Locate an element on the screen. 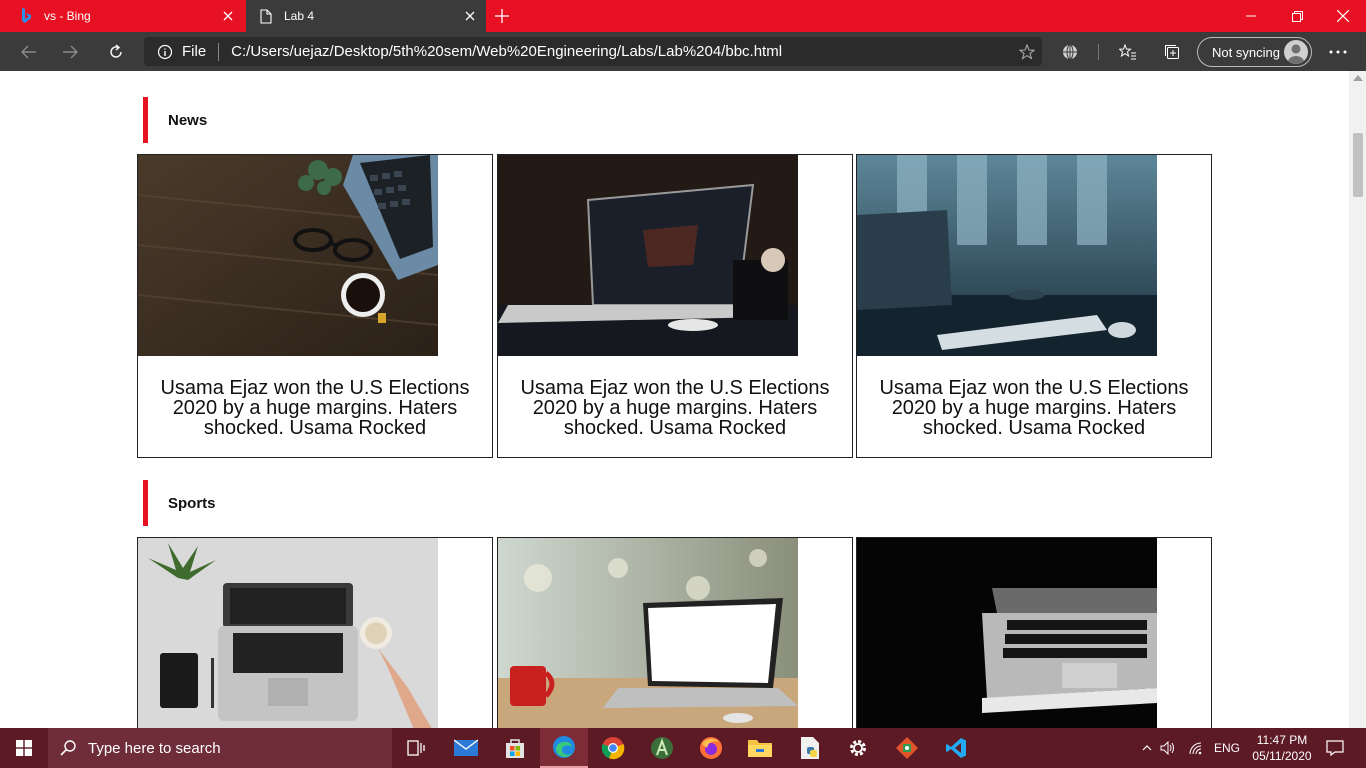 This screenshot has height=768, width=1366. store-icon is located at coordinates (515, 748).